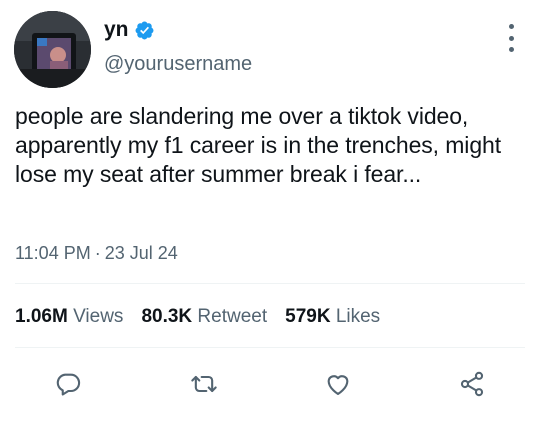  I want to click on likes-label: Likes, so click(358, 316).